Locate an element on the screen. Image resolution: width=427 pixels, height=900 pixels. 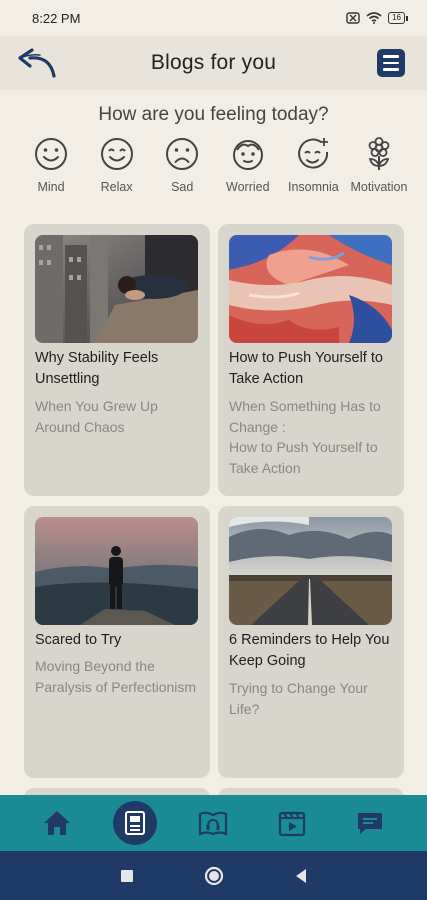
nav-home is located at coordinates (57, 823).